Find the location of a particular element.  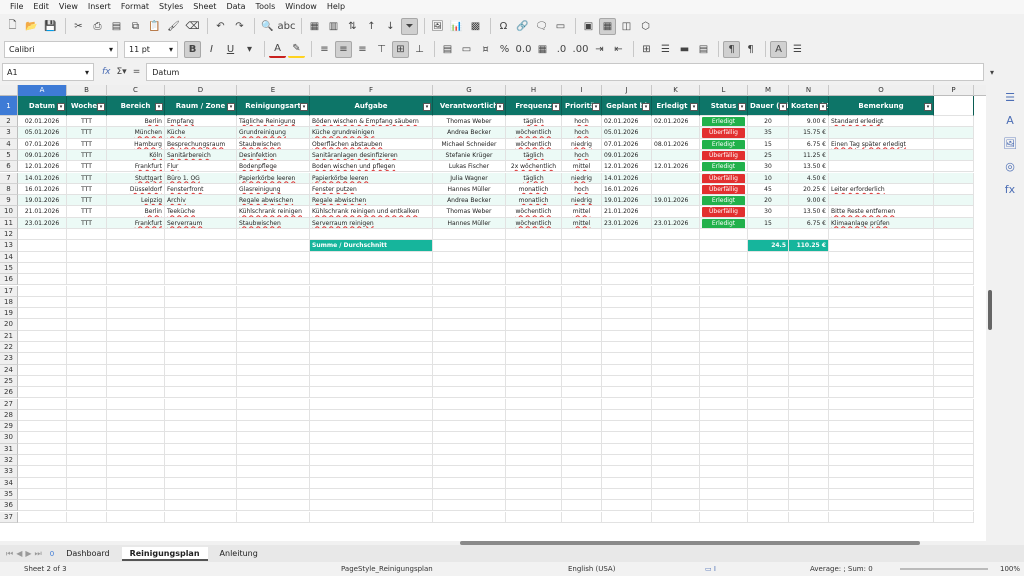

cell: Erledigt is located at coordinates (724, 122).